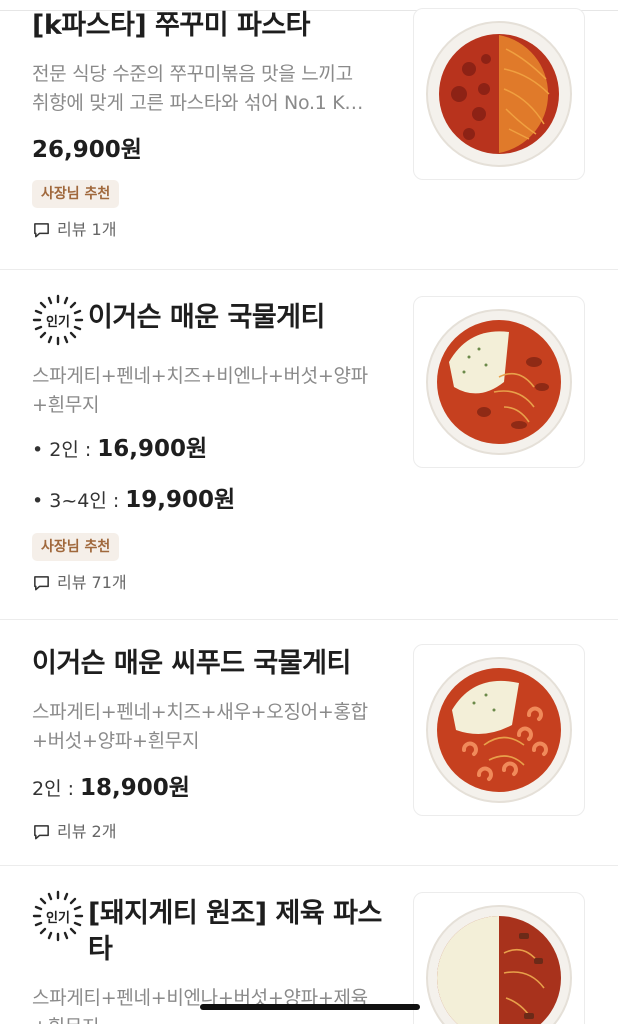  I want to click on menu-item-price: 2인 : 18,900원, so click(212, 788).